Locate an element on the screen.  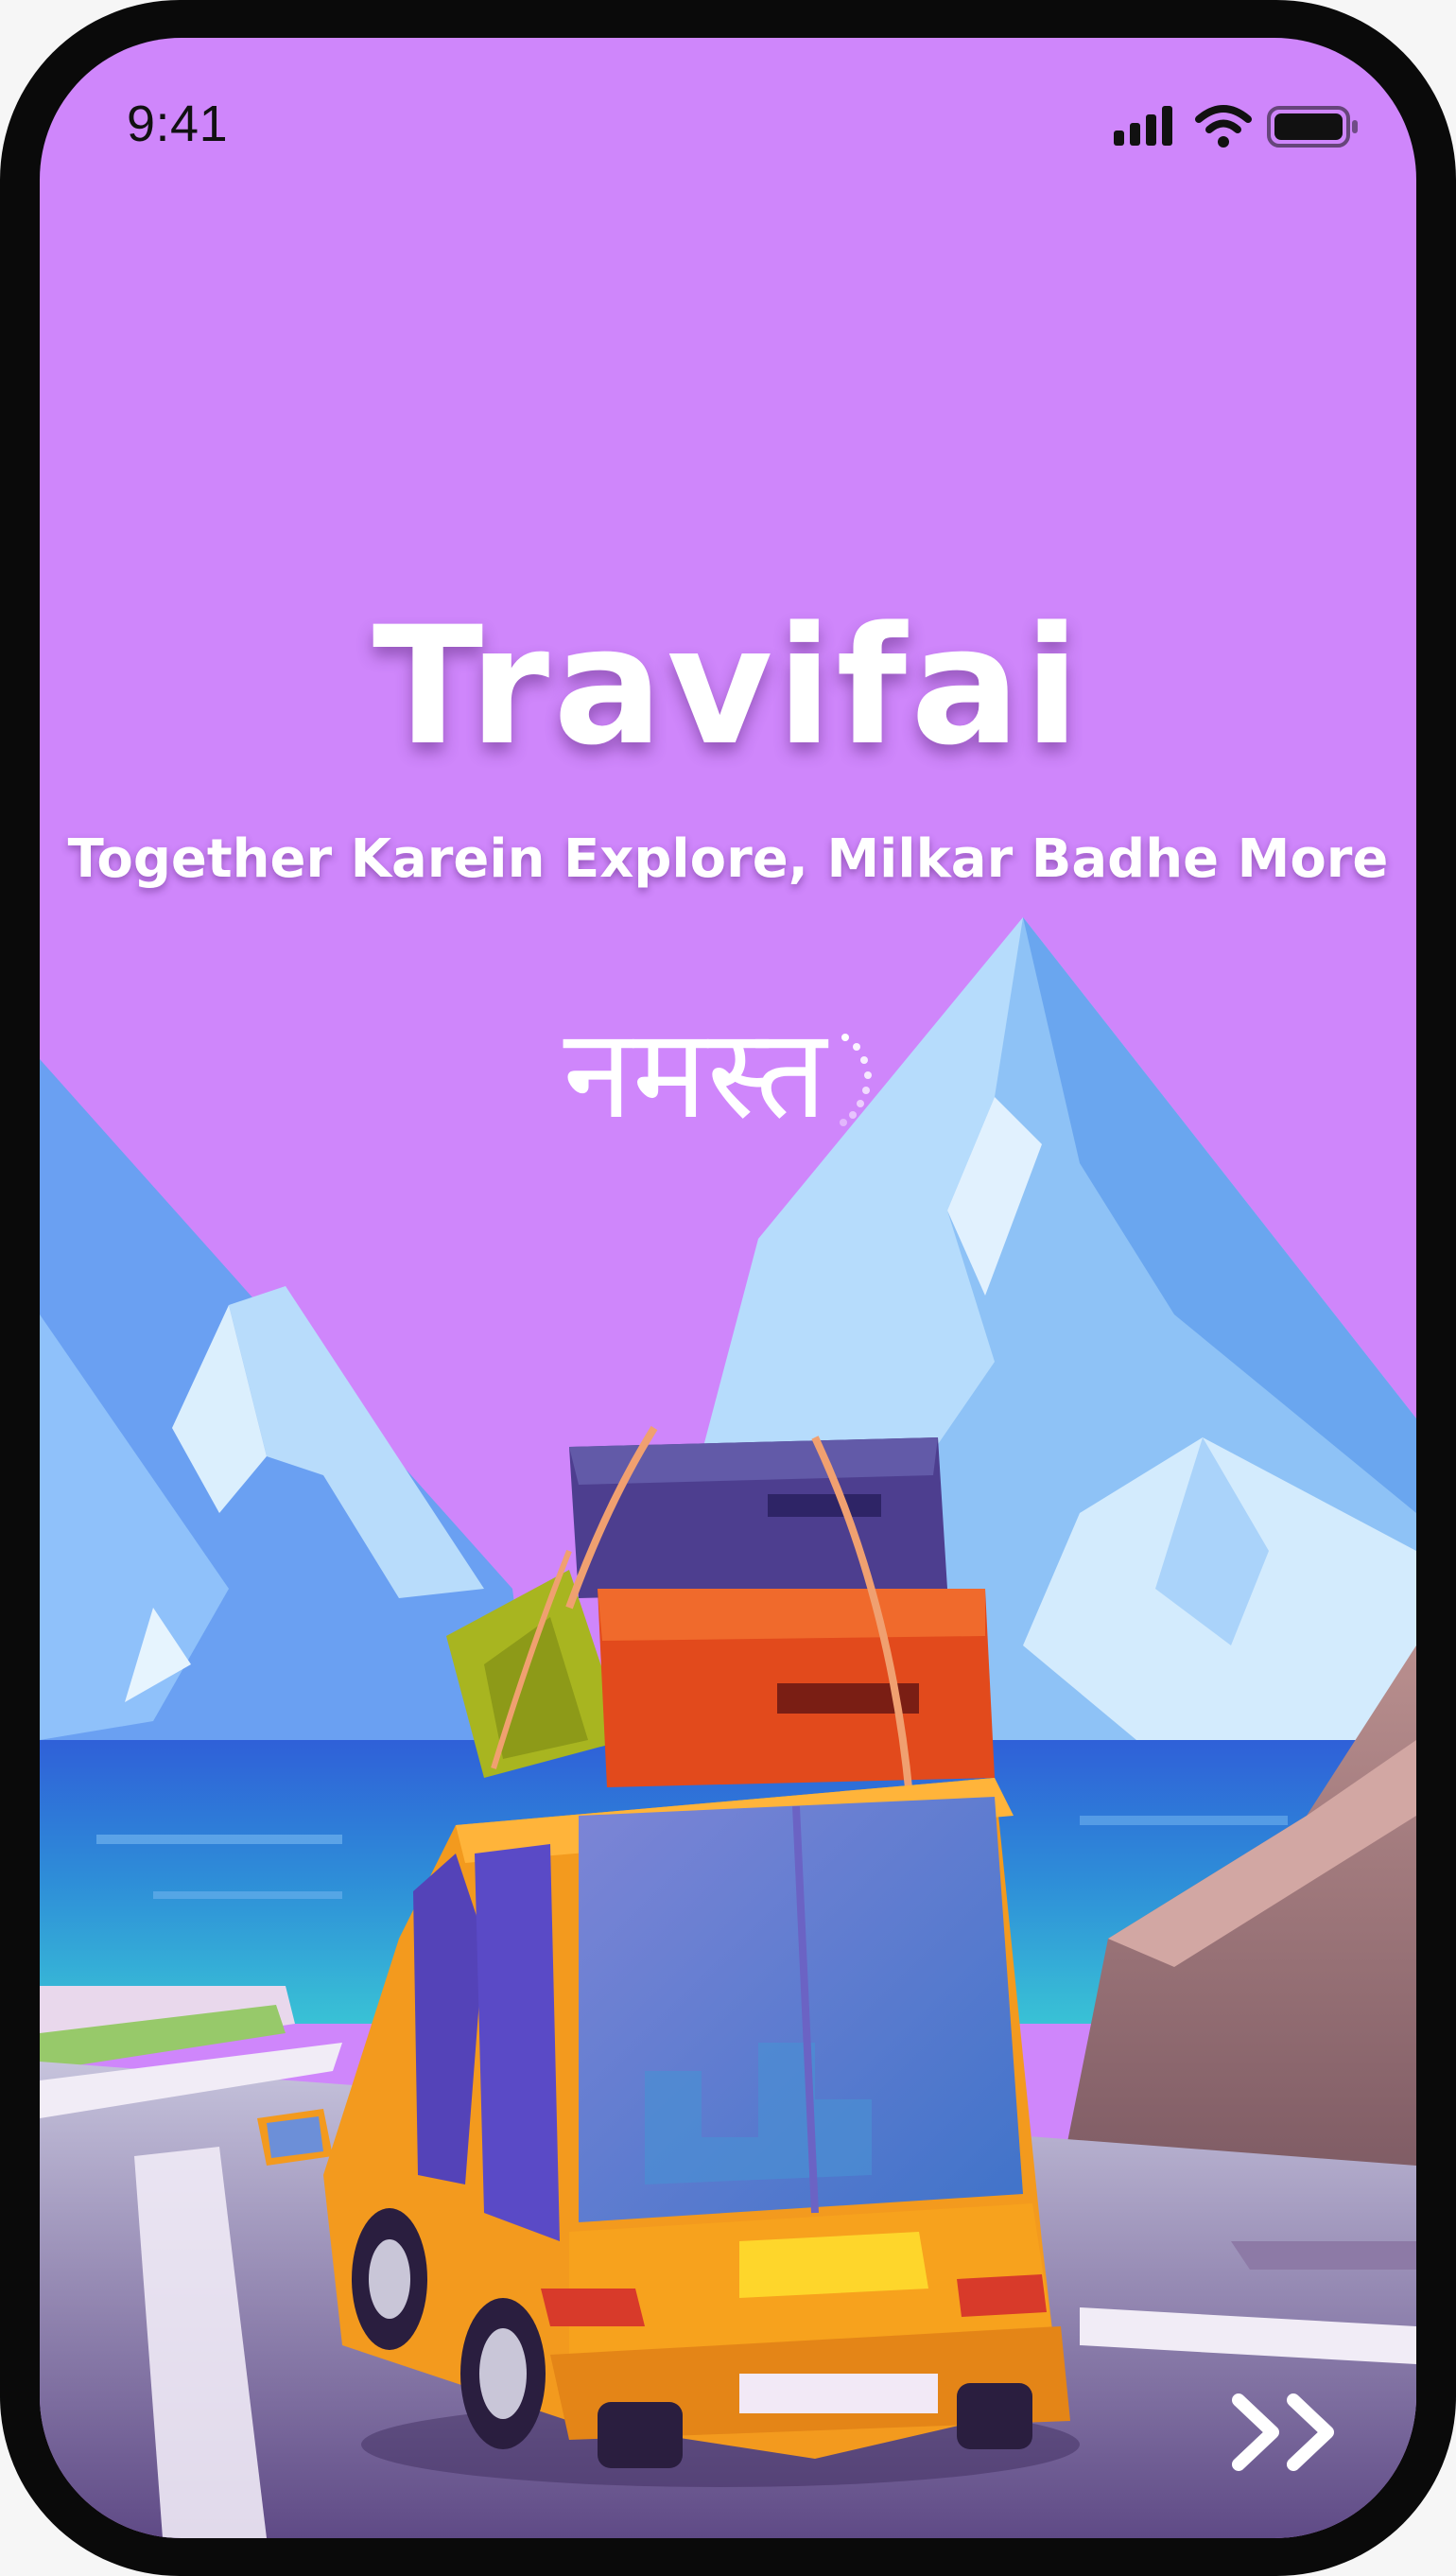
wifi-icon is located at coordinates (1223, 126).